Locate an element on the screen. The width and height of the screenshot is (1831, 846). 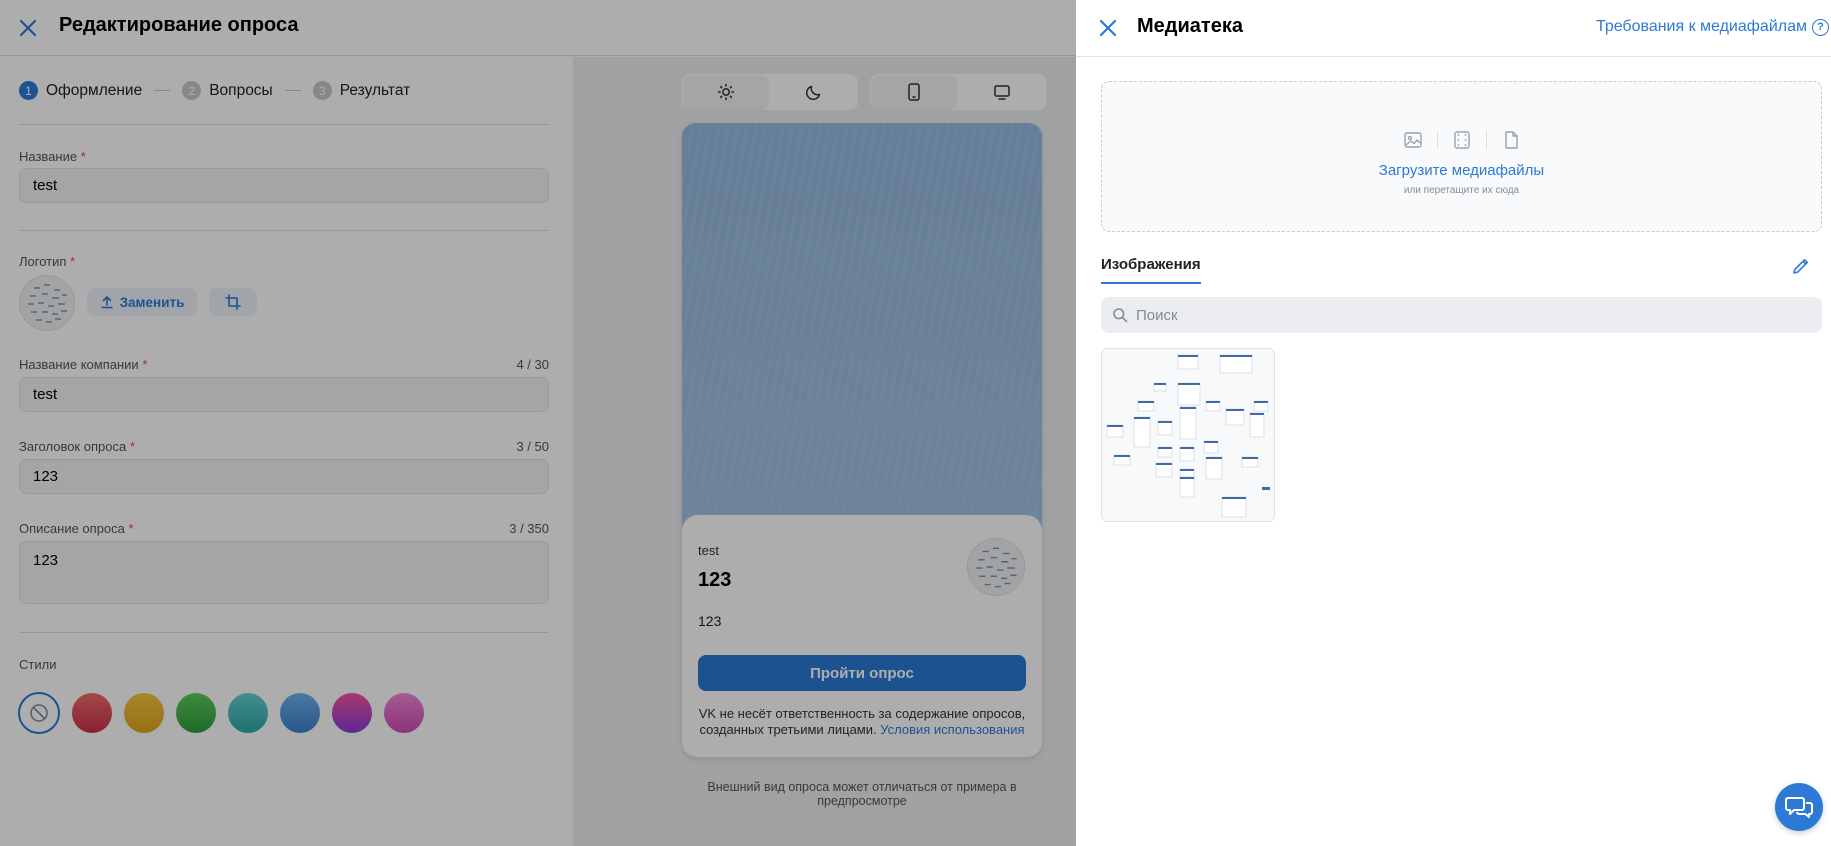
pencil-icon is located at coordinates (1801, 266).